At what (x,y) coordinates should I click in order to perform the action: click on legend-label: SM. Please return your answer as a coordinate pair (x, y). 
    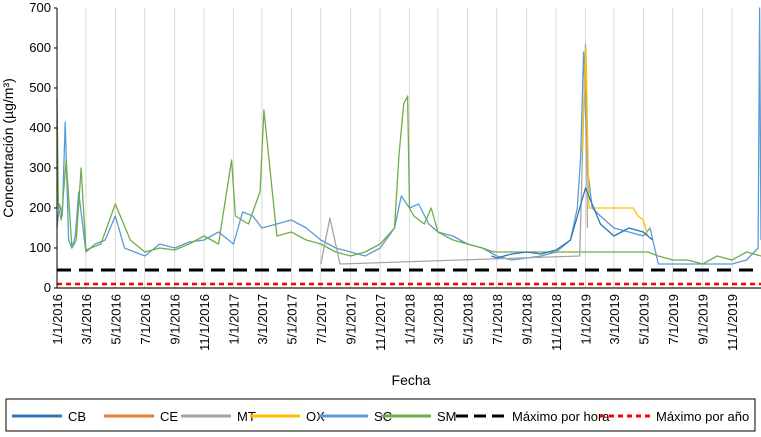
    Looking at the image, I should click on (447, 416).